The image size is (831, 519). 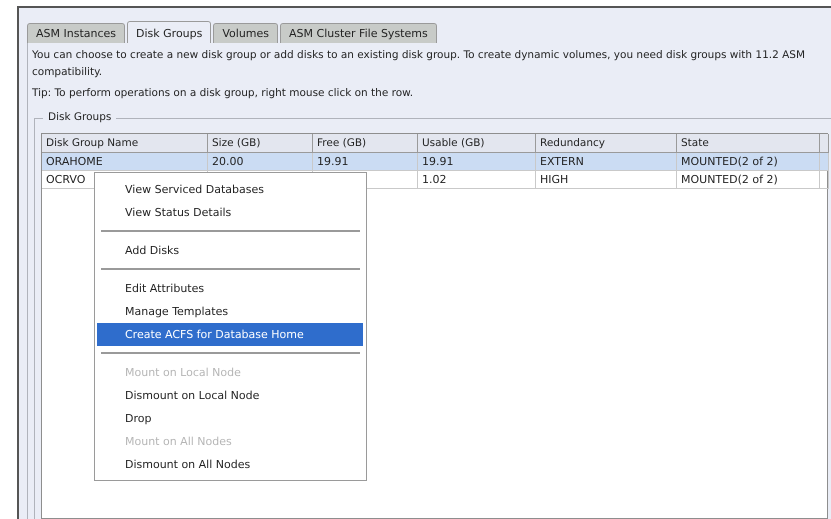 What do you see at coordinates (125, 162) in the screenshot?
I see `table-cell: ORAHOME` at bounding box center [125, 162].